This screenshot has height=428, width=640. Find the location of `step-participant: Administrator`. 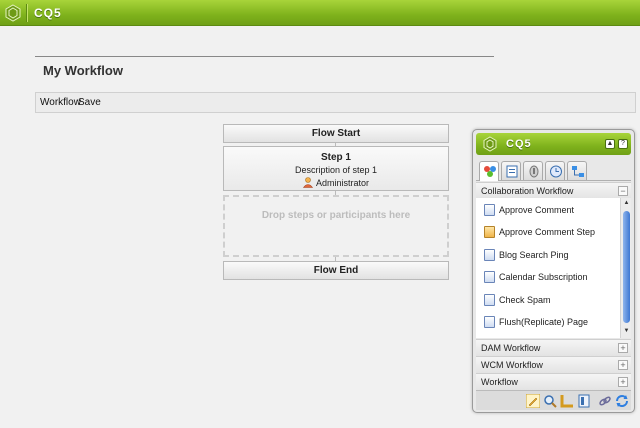

step-participant: Administrator is located at coordinates (335, 182).